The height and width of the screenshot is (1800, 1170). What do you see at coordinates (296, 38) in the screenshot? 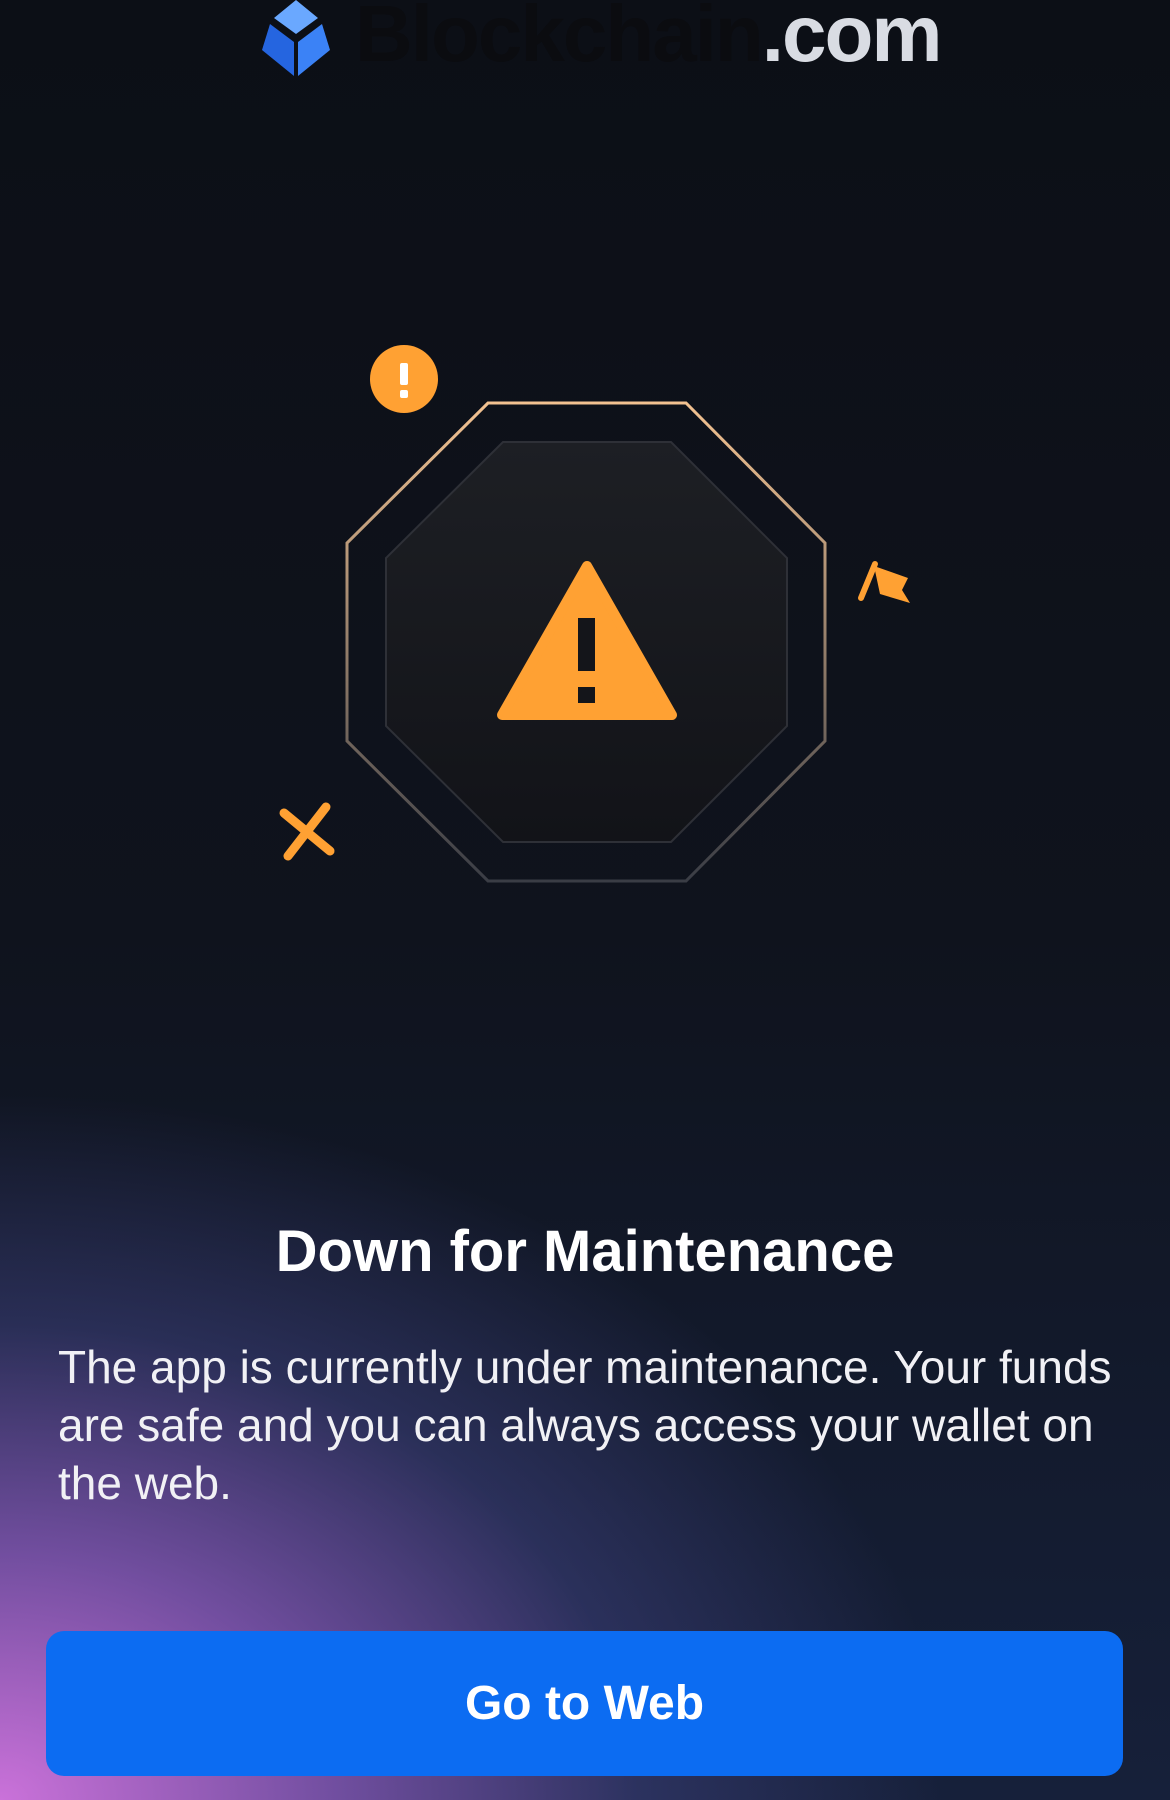
I see `blockchain-cube-icon` at bounding box center [296, 38].